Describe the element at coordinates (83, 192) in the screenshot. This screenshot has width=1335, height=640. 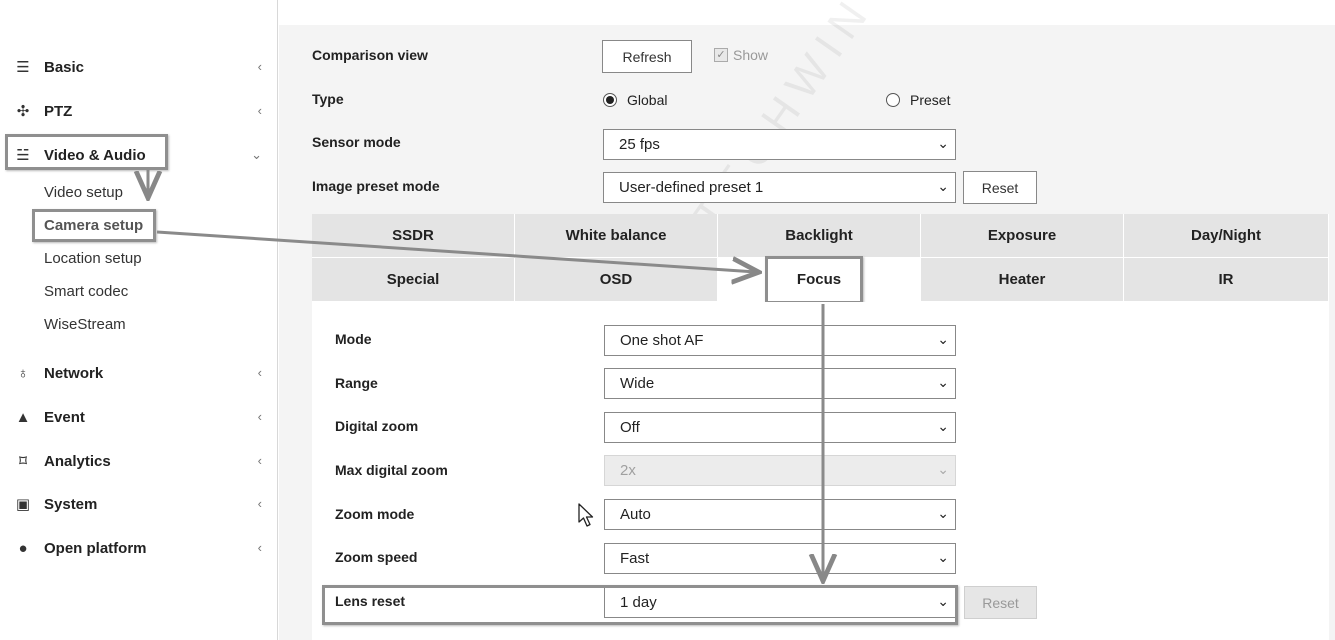
I see `sub-item-video-setup: Video setup` at that location.